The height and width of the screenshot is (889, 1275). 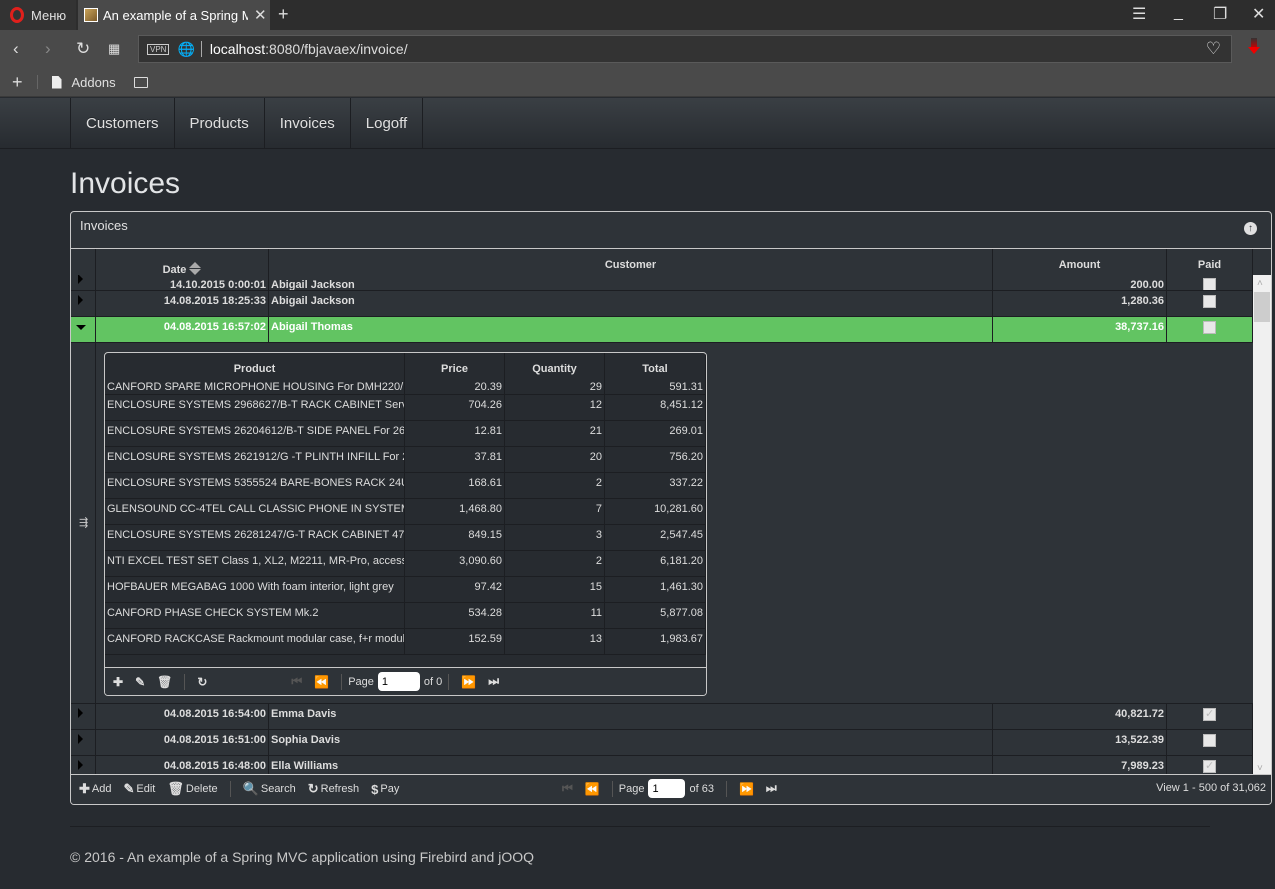 What do you see at coordinates (17, 82) in the screenshot?
I see `add-bookmark-icon: +` at bounding box center [17, 82].